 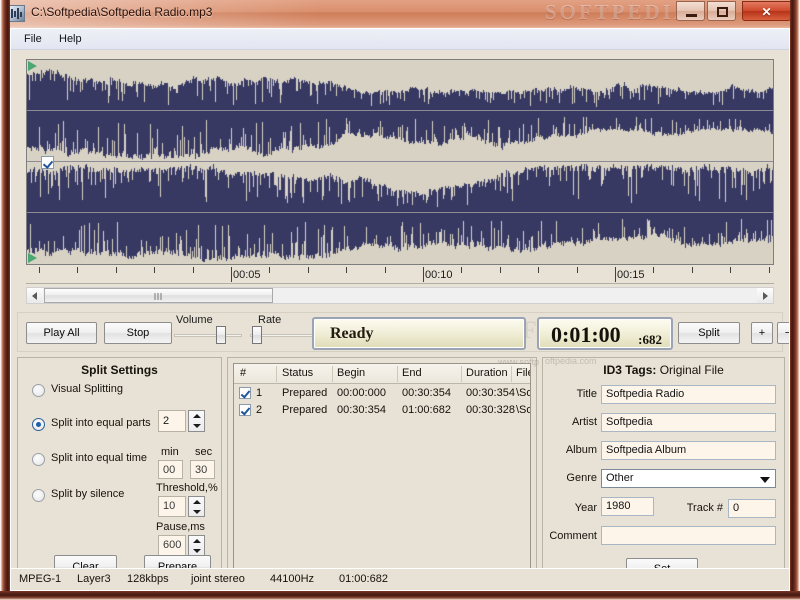 What do you see at coordinates (33, 39) in the screenshot?
I see `menu-item-file: File` at bounding box center [33, 39].